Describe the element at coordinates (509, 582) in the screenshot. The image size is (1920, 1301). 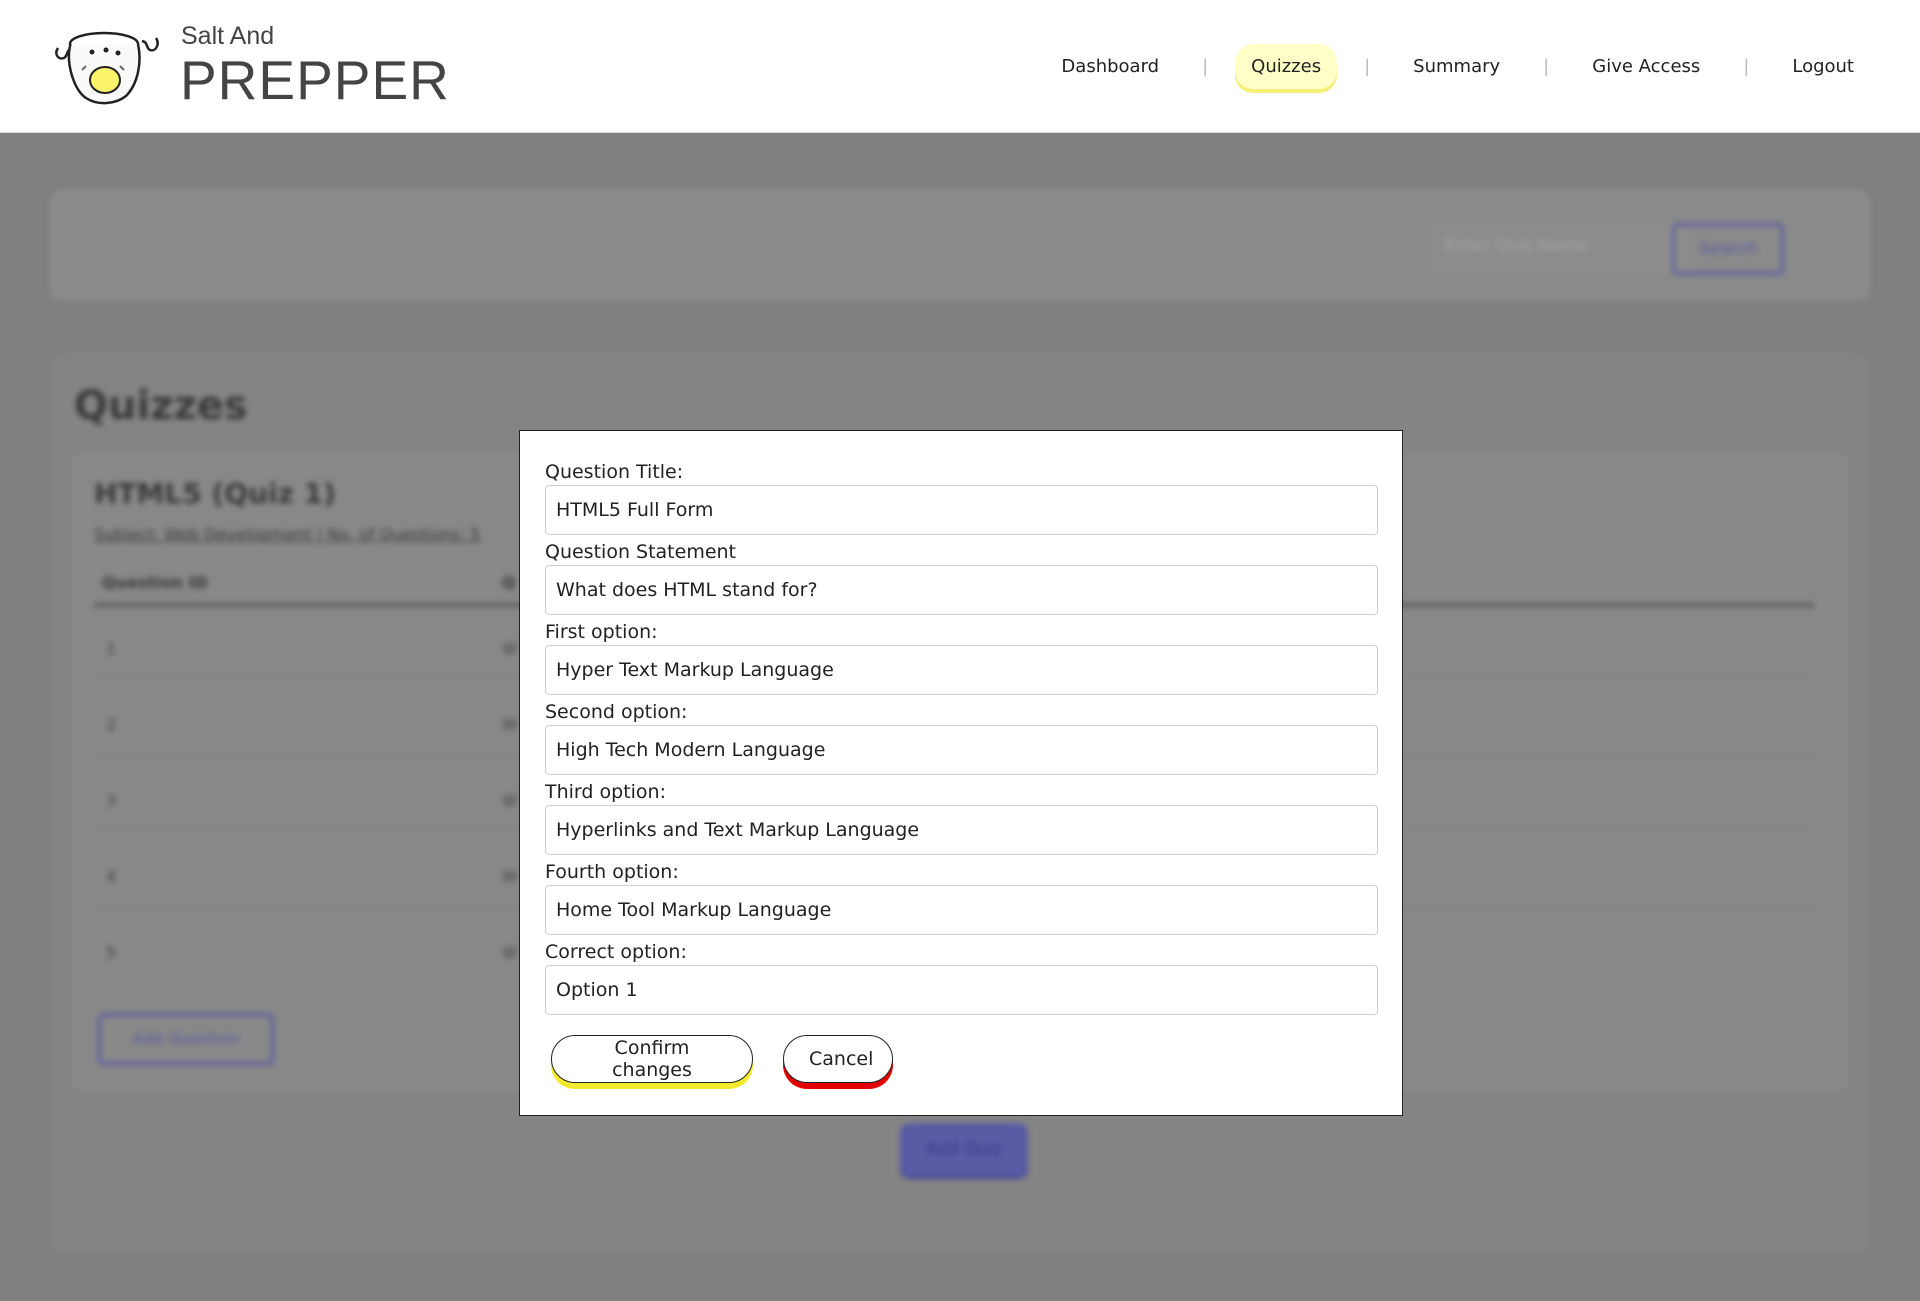
I see `column-header-question: Q` at that location.